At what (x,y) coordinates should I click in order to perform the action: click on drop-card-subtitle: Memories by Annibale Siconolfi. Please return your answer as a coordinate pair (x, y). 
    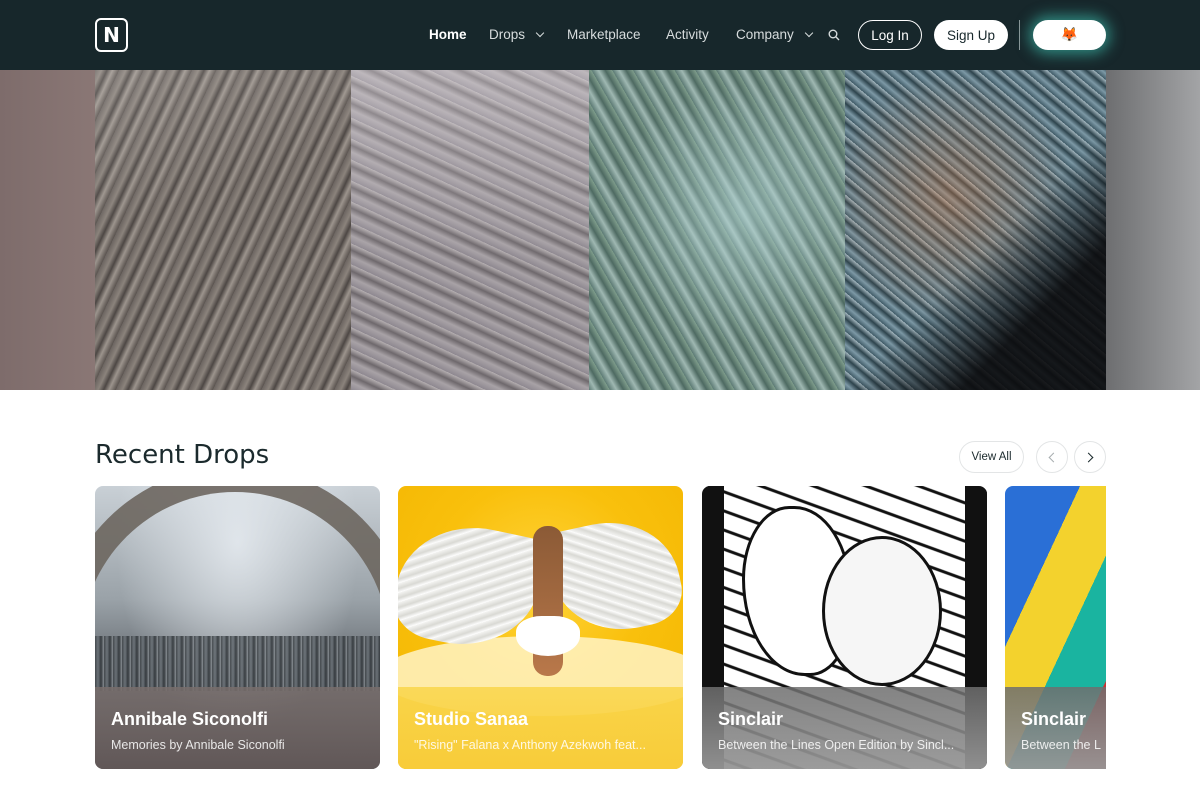
    Looking at the image, I should click on (198, 745).